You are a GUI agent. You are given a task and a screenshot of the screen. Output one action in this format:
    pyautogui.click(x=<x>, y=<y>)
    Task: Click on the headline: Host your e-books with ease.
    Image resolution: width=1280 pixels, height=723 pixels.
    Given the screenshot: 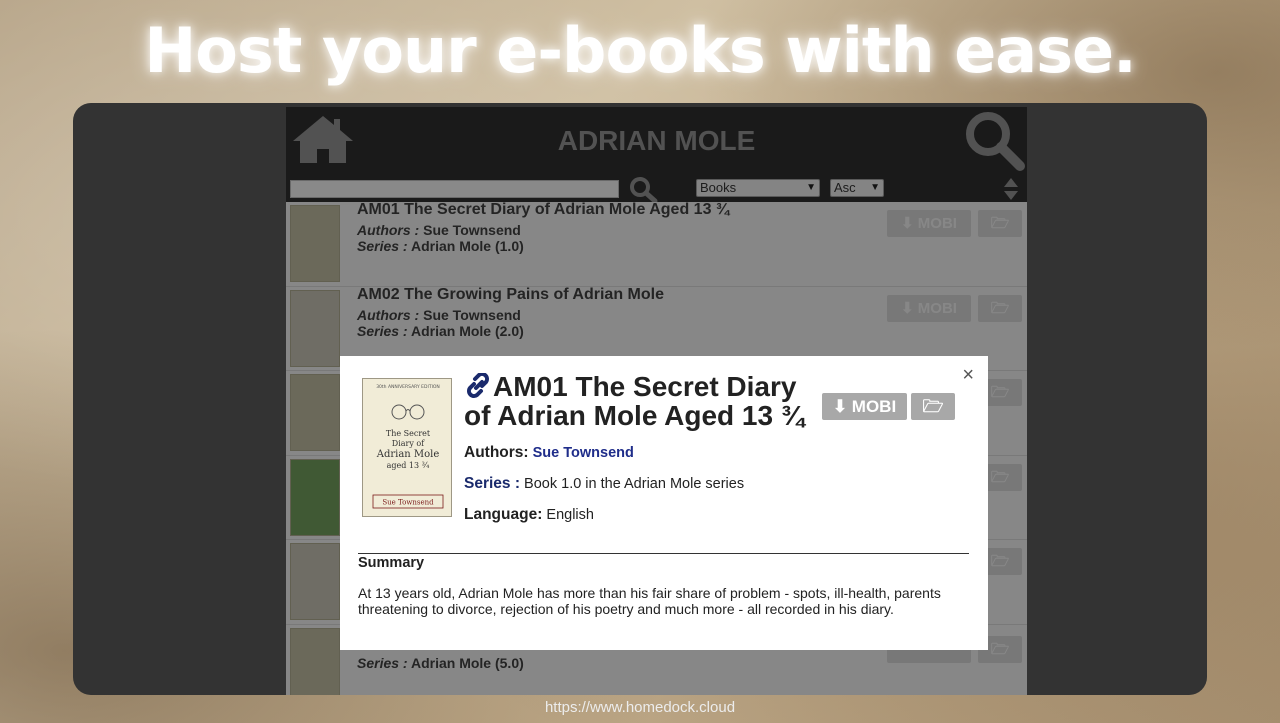 What is the action you would take?
    pyautogui.click(x=640, y=50)
    